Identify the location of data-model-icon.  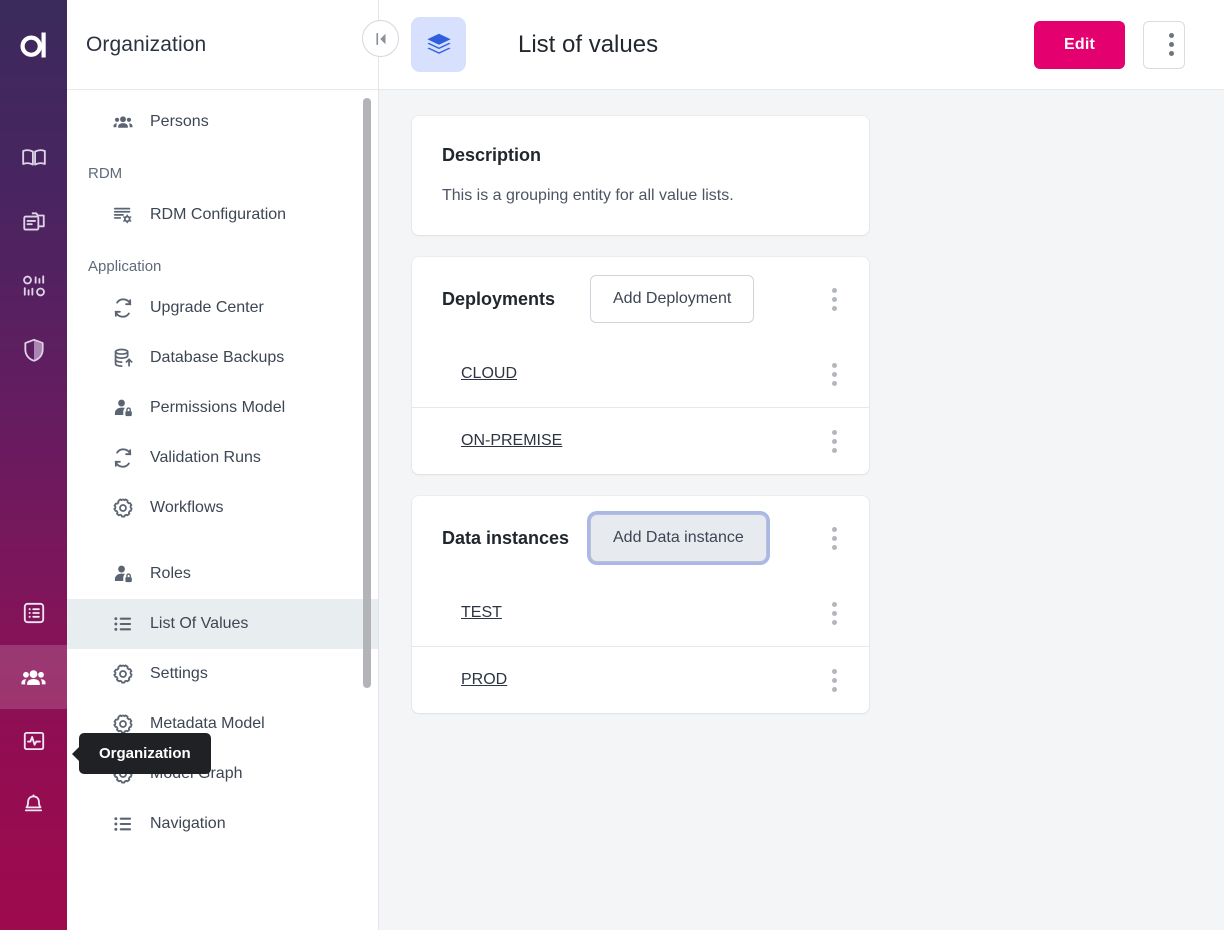
(34, 286).